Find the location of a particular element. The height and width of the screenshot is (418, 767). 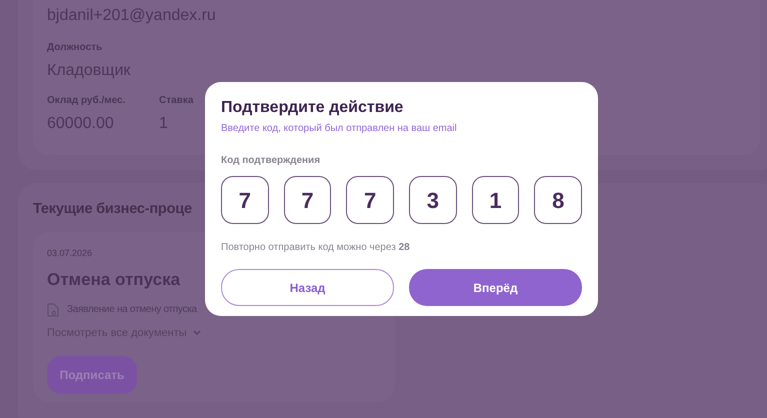

next-button: Вперёд is located at coordinates (495, 287).